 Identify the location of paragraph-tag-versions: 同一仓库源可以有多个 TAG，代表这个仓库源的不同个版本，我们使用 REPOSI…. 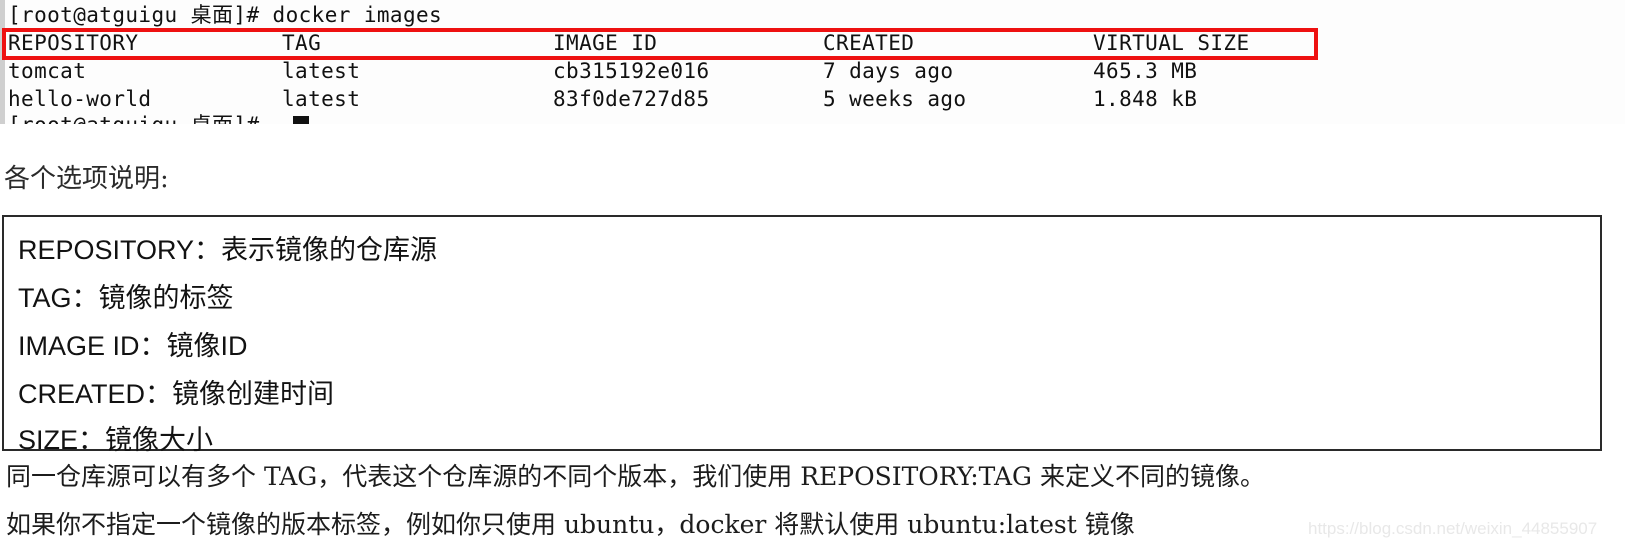
(635, 476).